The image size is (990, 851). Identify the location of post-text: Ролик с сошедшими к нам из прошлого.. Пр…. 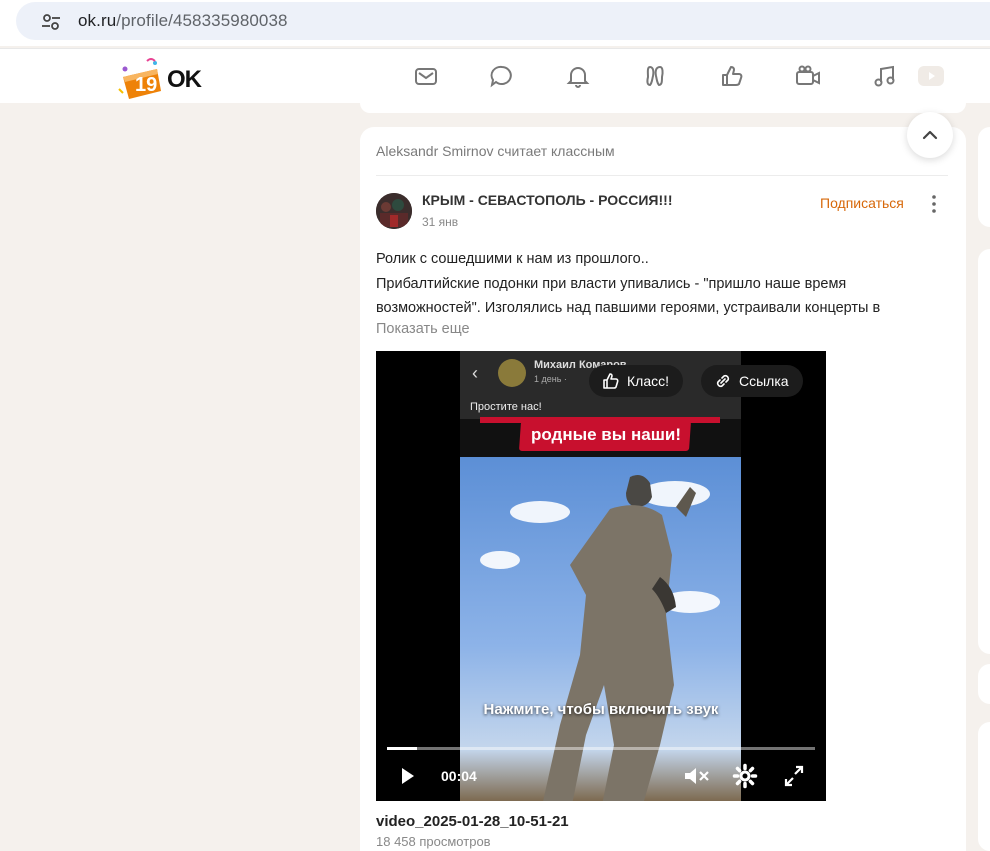
(661, 284).